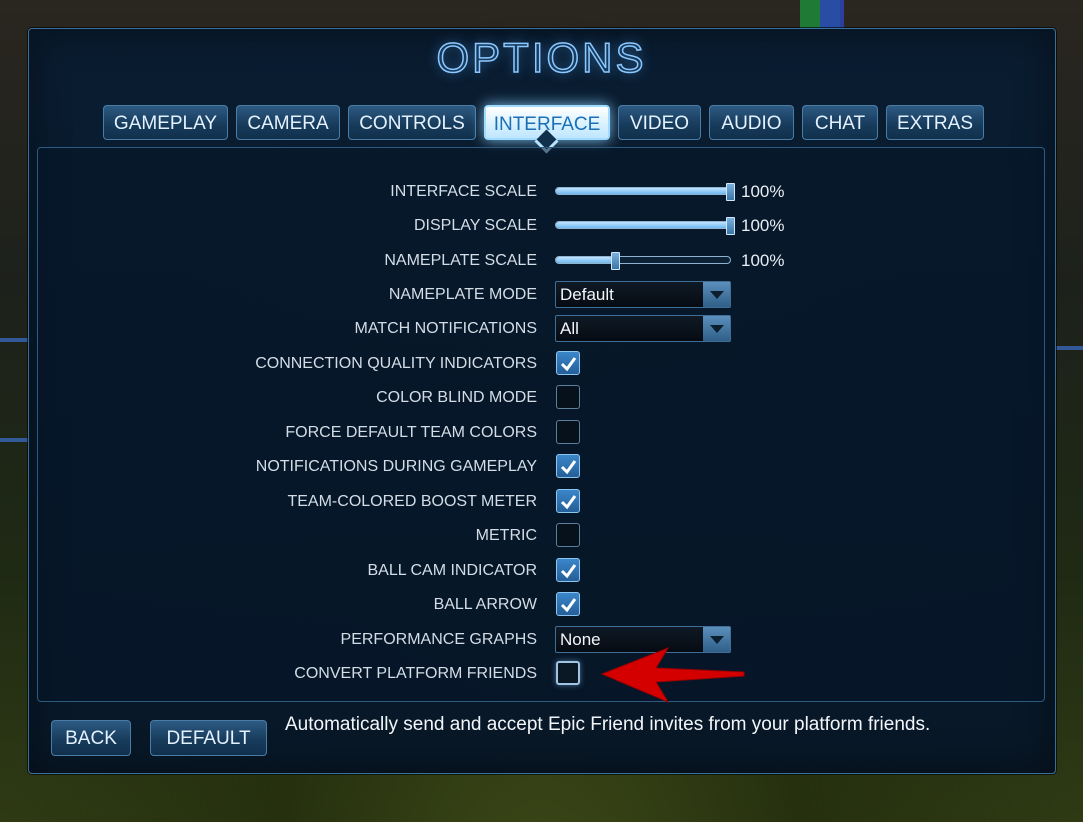 Image resolution: width=1083 pixels, height=822 pixels. What do you see at coordinates (935, 122) in the screenshot?
I see `tab-extras: EXTRAS` at bounding box center [935, 122].